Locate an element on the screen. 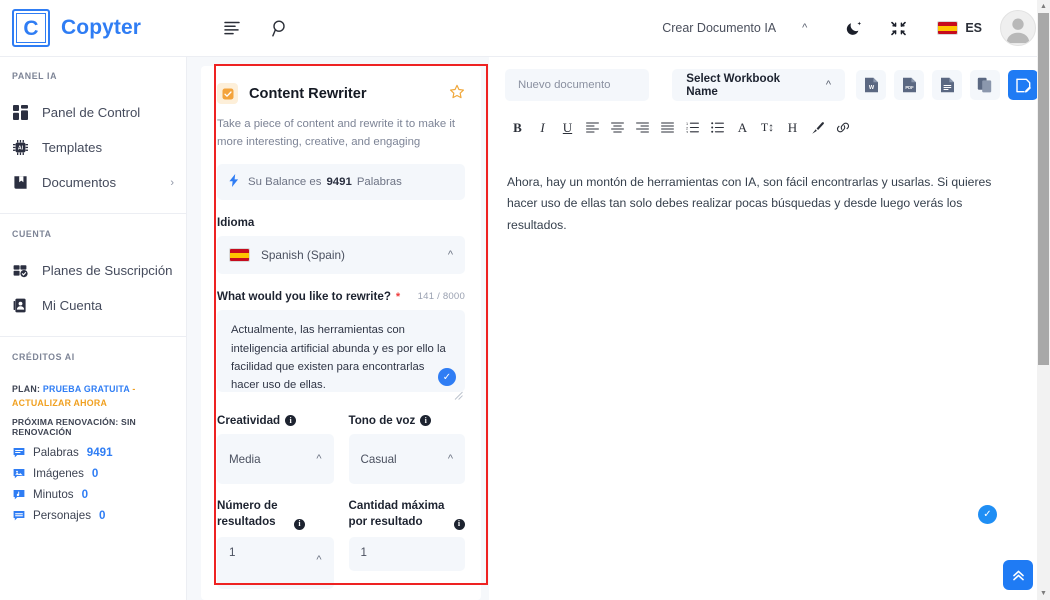  collapse-icon is located at coordinates (898, 28).